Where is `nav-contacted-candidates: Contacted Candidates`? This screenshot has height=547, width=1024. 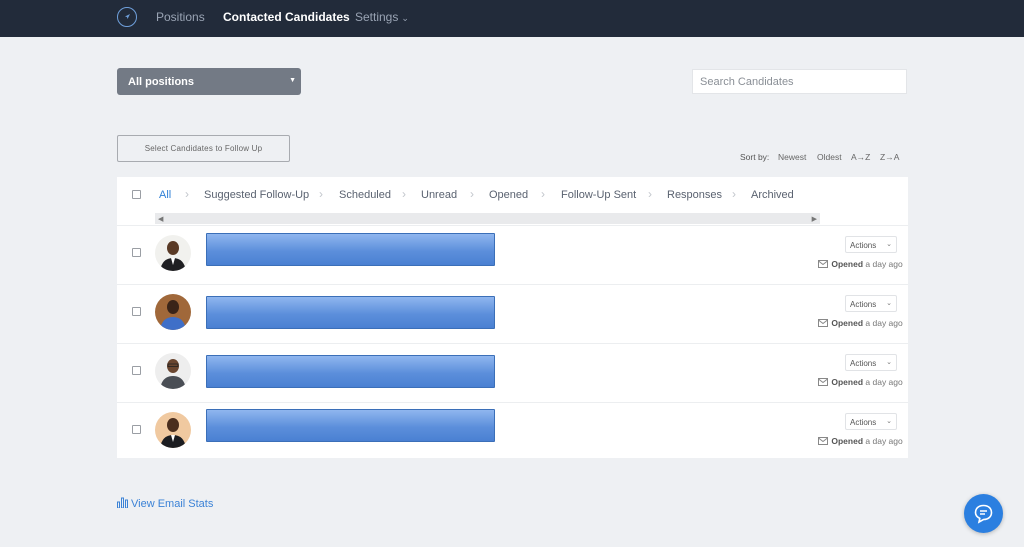 nav-contacted-candidates: Contacted Candidates is located at coordinates (286, 17).